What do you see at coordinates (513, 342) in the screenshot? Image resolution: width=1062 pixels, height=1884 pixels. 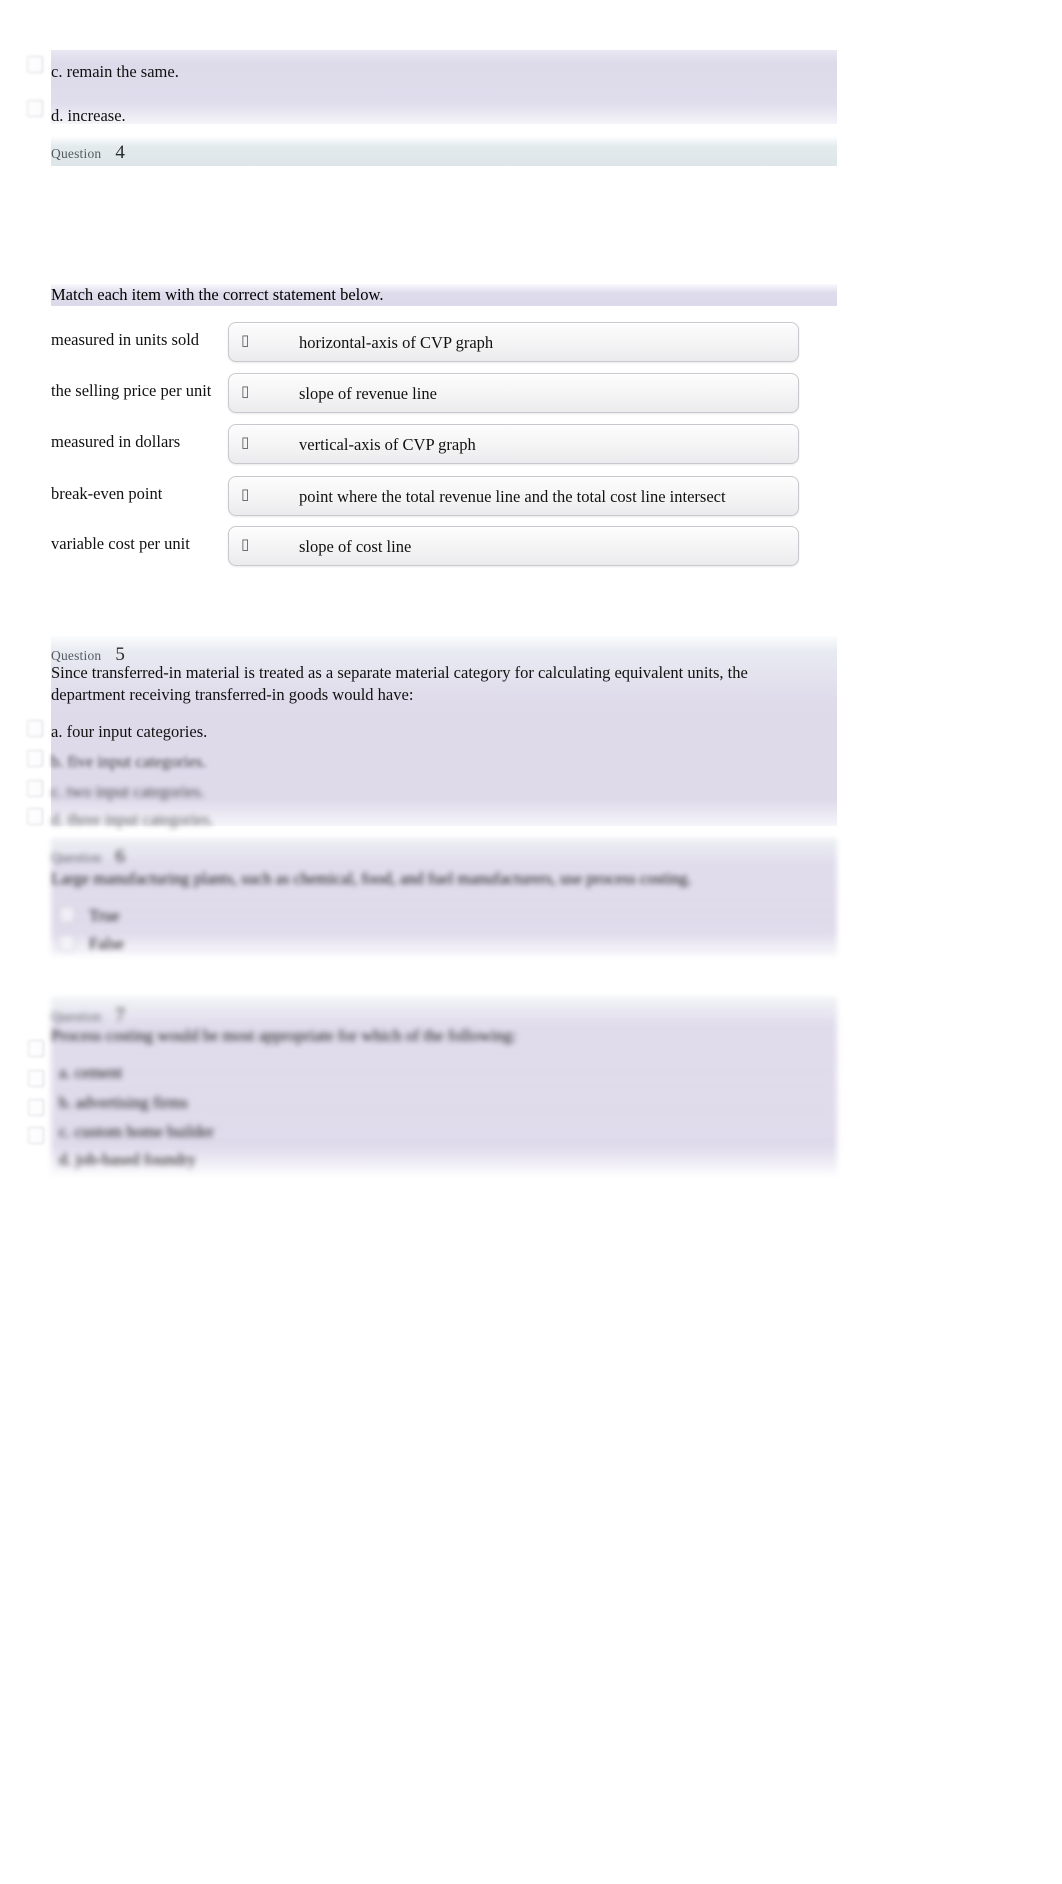 I see `matching-select-1: ▯ horizontal-axis of CVP graph` at bounding box center [513, 342].